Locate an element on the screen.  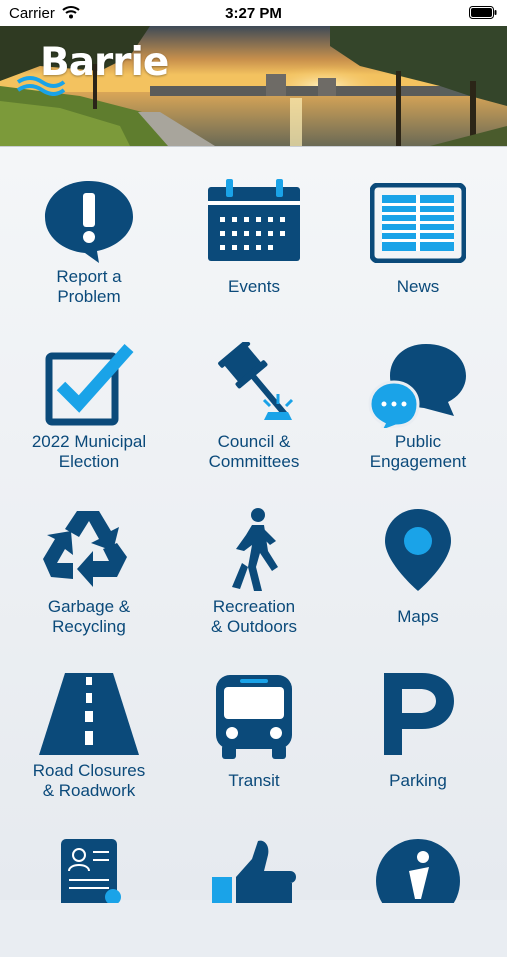
map-pin-icon is located at coordinates (418, 553).